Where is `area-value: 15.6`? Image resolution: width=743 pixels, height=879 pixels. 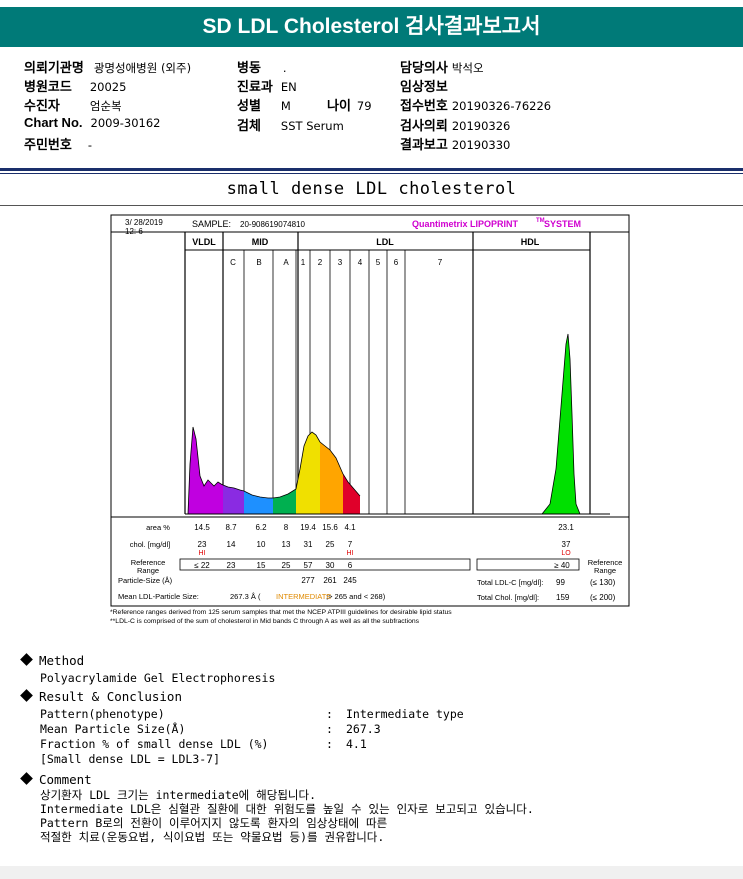
area-value: 15.6 is located at coordinates (330, 527).